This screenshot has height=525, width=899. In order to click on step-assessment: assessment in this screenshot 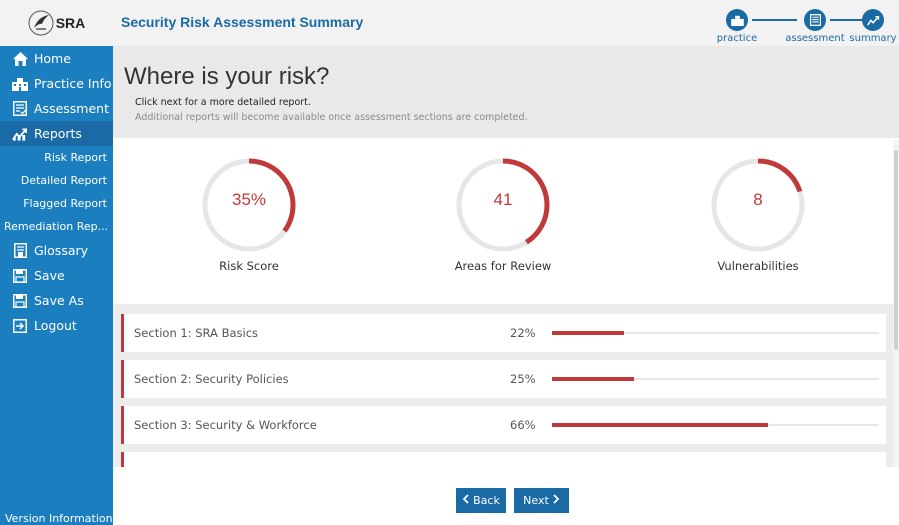, I will do `click(815, 26)`.